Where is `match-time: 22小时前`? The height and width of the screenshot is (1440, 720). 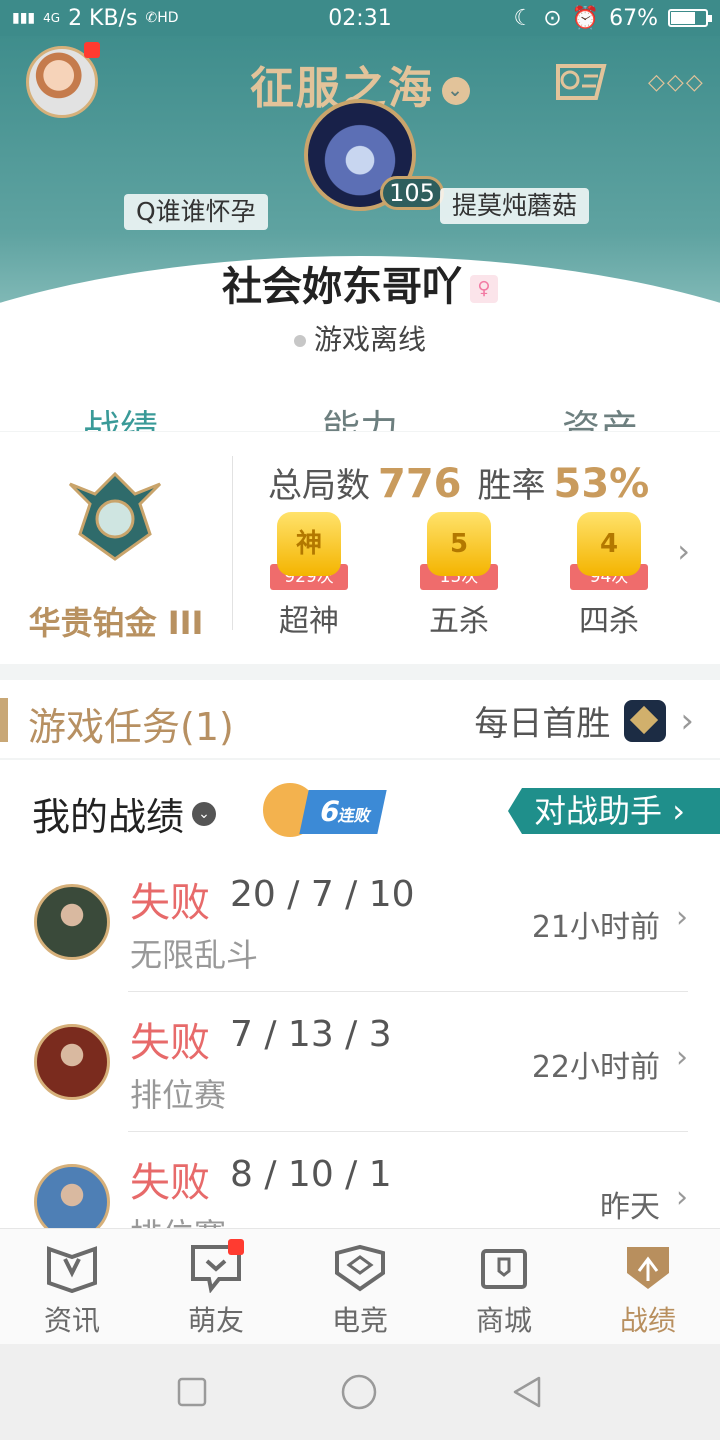 match-time: 22小时前 is located at coordinates (595, 1067).